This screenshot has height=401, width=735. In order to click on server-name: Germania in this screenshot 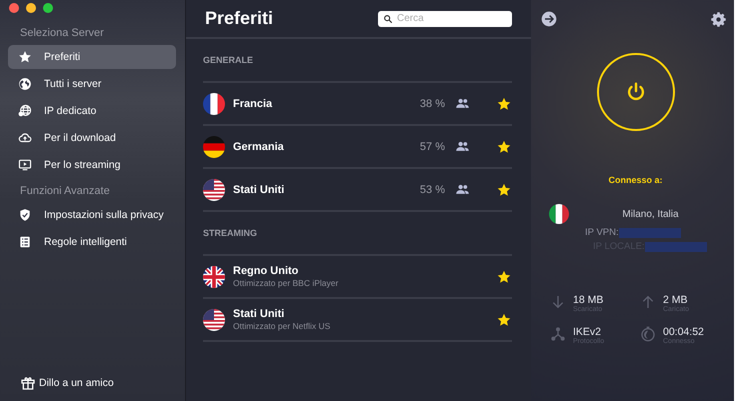, I will do `click(322, 146)`.